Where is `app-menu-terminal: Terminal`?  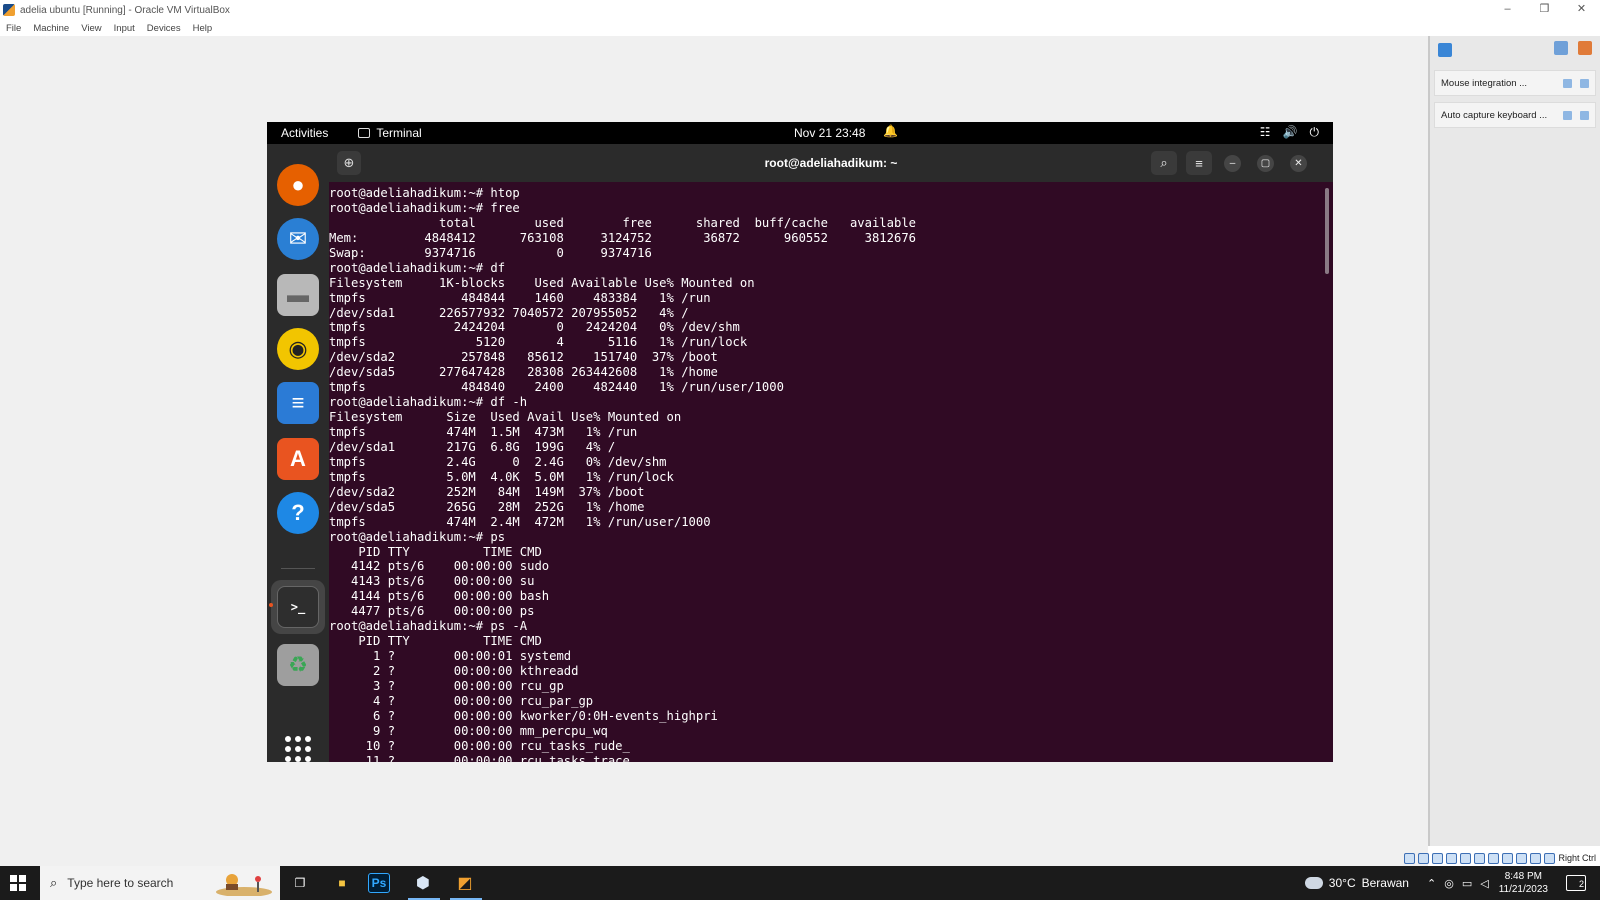 app-menu-terminal: Terminal is located at coordinates (390, 133).